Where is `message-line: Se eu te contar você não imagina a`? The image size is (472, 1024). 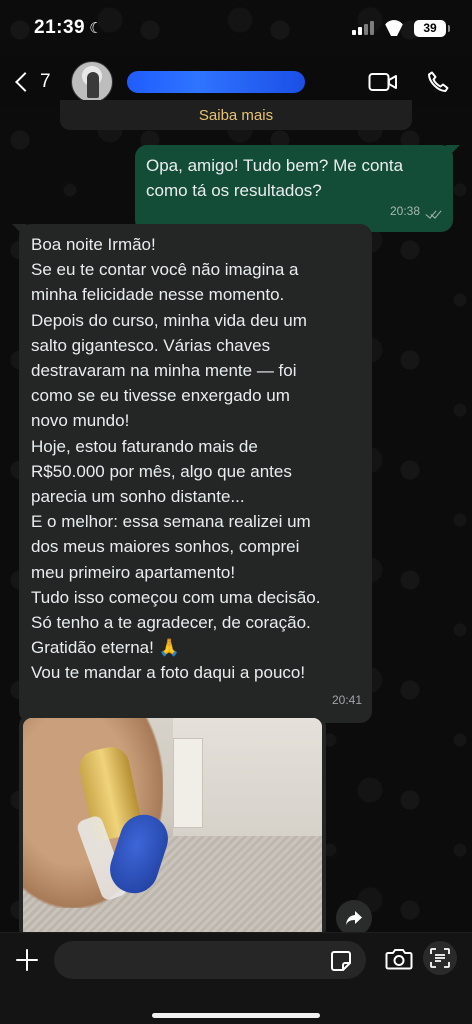 message-line: Se eu te contar você não imagina a is located at coordinates (165, 270).